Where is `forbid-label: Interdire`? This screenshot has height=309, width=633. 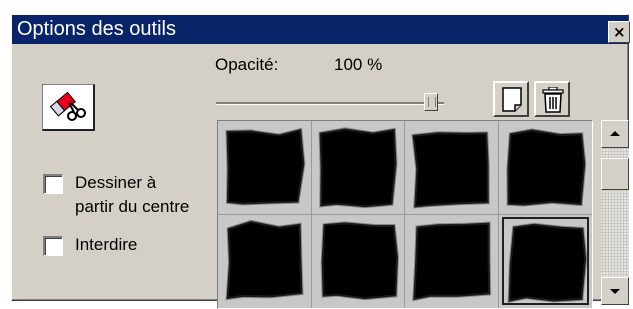
forbid-label: Interdire is located at coordinates (106, 244).